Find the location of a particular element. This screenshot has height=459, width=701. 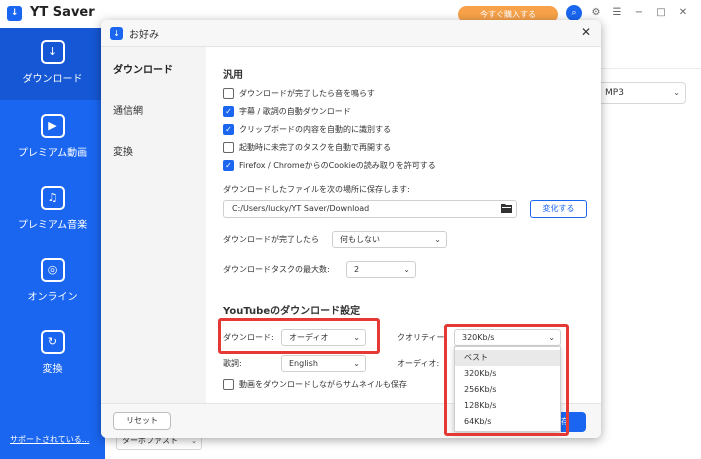

sidebar-item-label: オンライン is located at coordinates (52, 297).